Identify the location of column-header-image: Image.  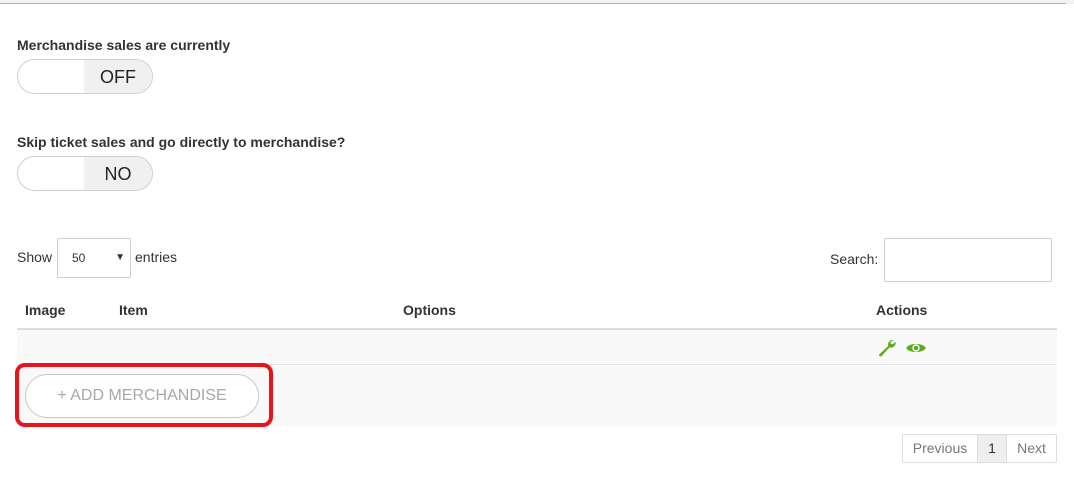
(45, 310).